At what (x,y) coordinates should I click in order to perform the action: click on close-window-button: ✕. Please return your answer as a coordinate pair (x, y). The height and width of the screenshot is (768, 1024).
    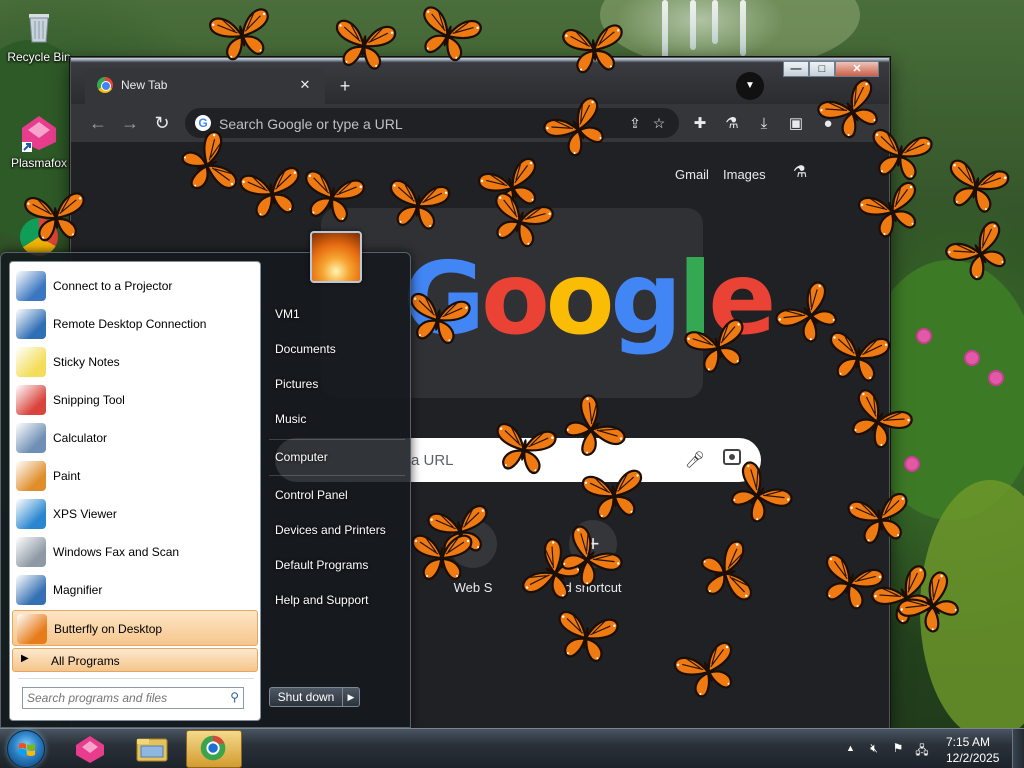
    Looking at the image, I should click on (857, 69).